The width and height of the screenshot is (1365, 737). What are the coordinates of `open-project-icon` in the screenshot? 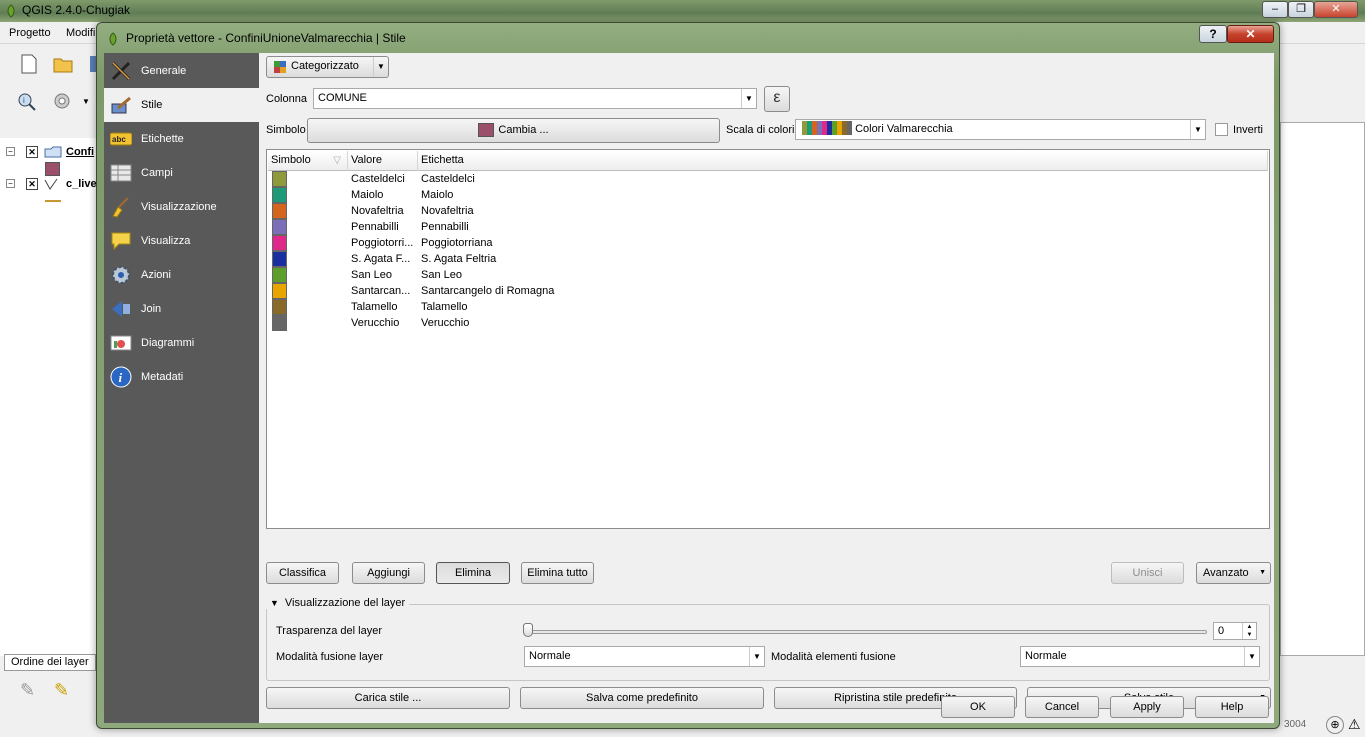 It's located at (63, 64).